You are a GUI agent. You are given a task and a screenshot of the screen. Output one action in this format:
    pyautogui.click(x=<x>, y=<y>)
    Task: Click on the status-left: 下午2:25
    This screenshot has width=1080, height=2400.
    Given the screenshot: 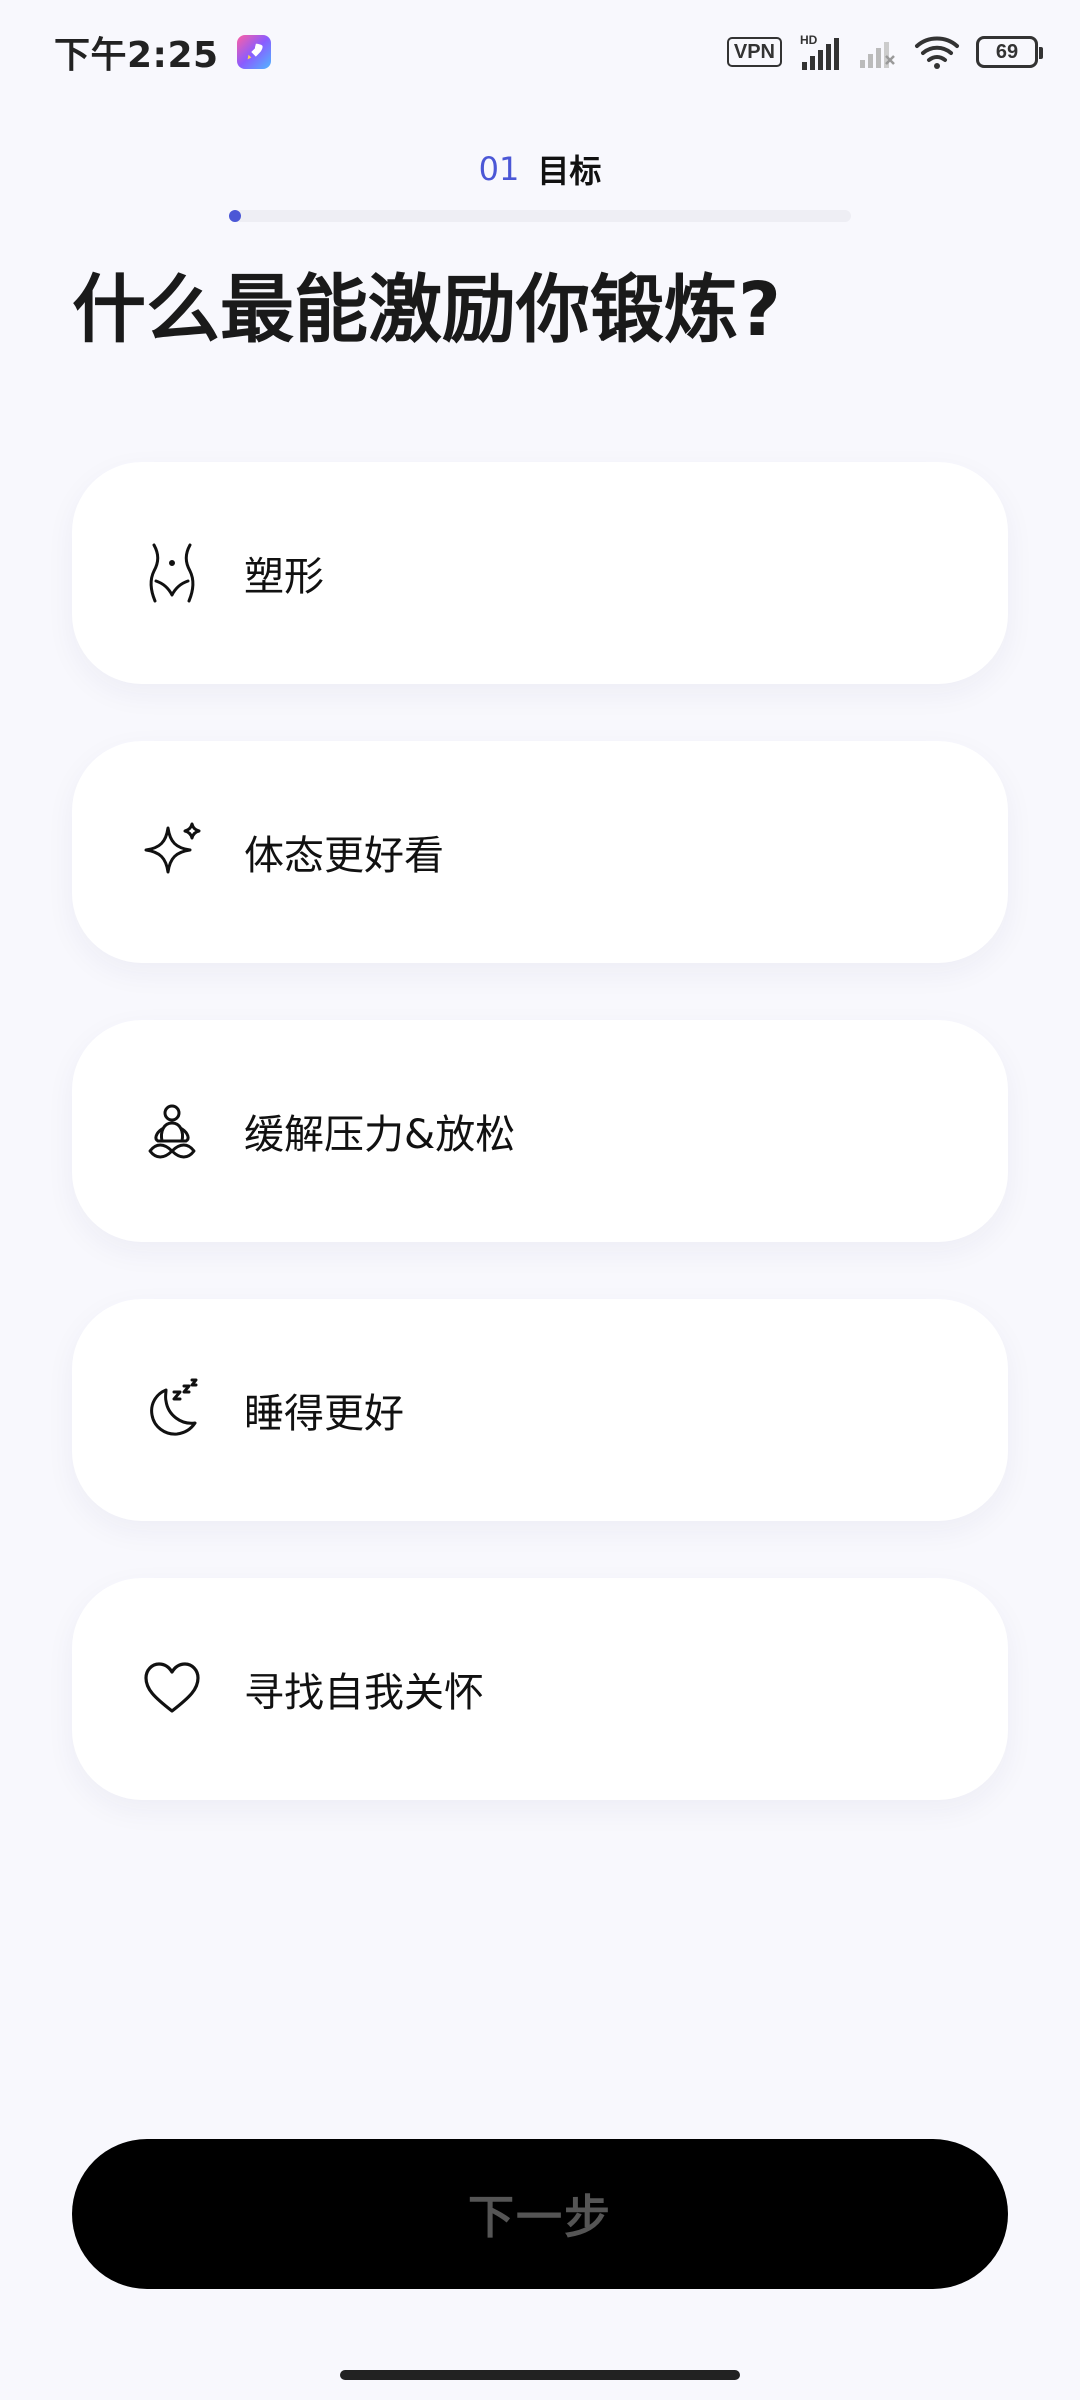 What is the action you would take?
    pyautogui.click(x=162, y=52)
    